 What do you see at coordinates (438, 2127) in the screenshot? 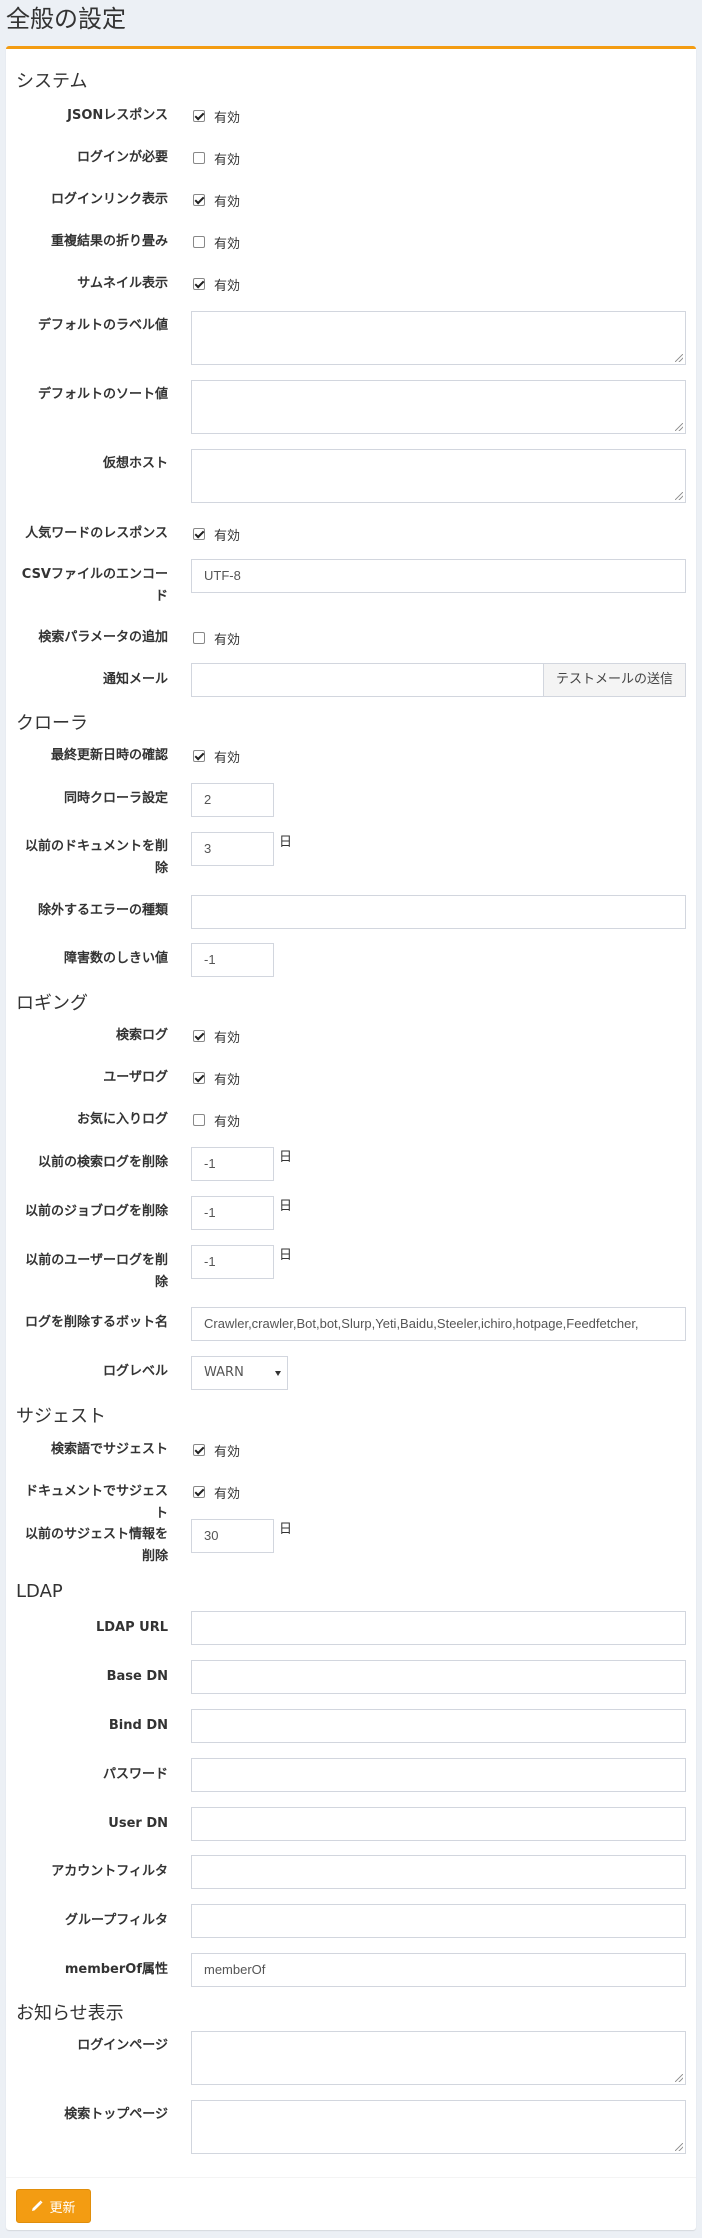
I see `search-top-page-textarea` at bounding box center [438, 2127].